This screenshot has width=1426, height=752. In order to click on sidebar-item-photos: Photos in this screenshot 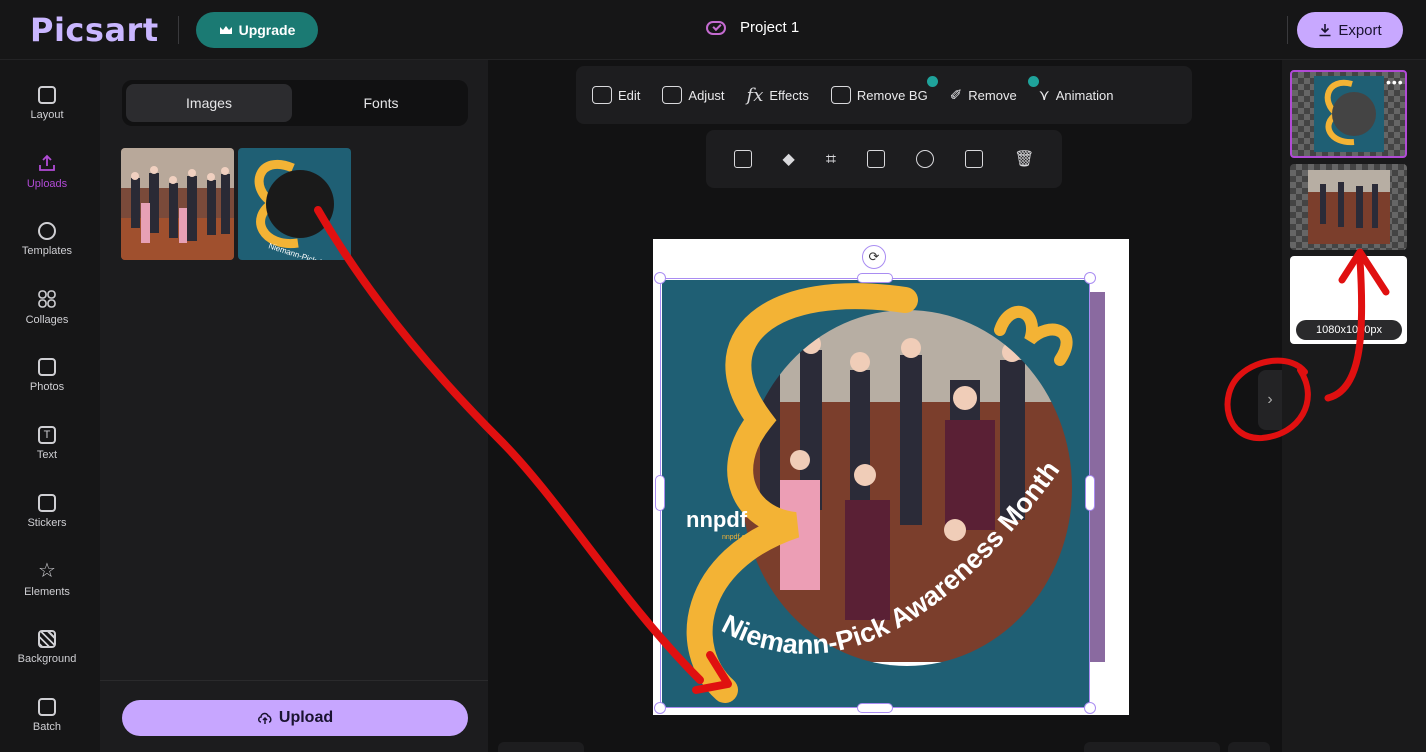, I will do `click(47, 375)`.